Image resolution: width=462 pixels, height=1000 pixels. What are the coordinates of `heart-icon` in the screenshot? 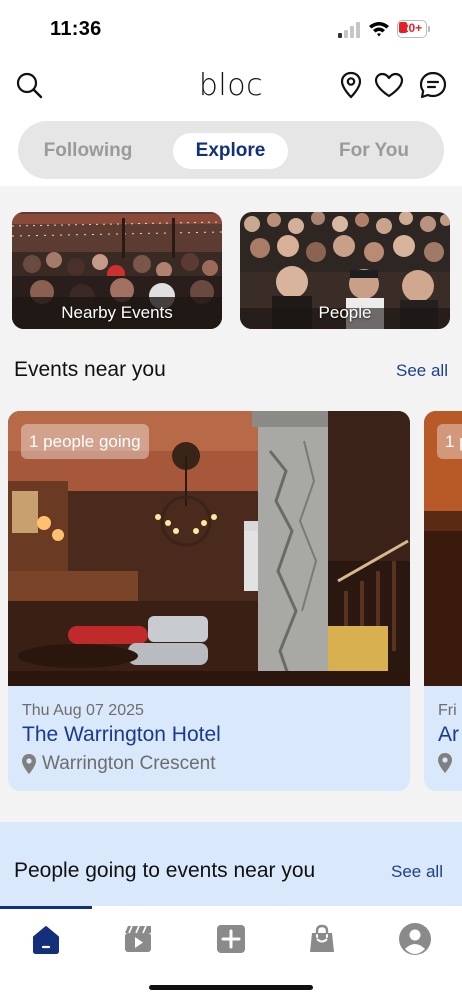 It's located at (389, 85).